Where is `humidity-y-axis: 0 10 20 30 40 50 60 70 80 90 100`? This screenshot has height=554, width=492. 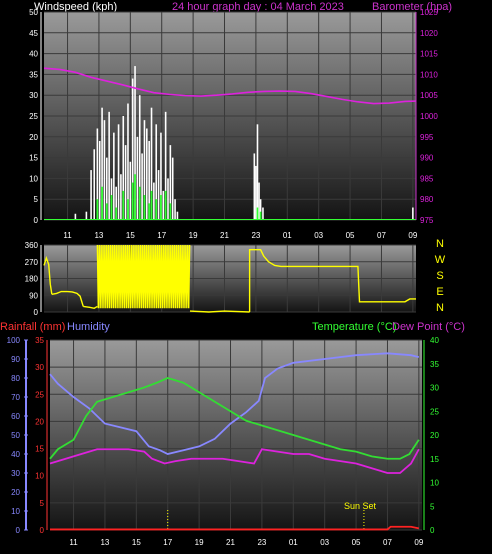
humidity-y-axis: 0 10 20 30 40 50 60 70 80 90 100 is located at coordinates (17, 435).